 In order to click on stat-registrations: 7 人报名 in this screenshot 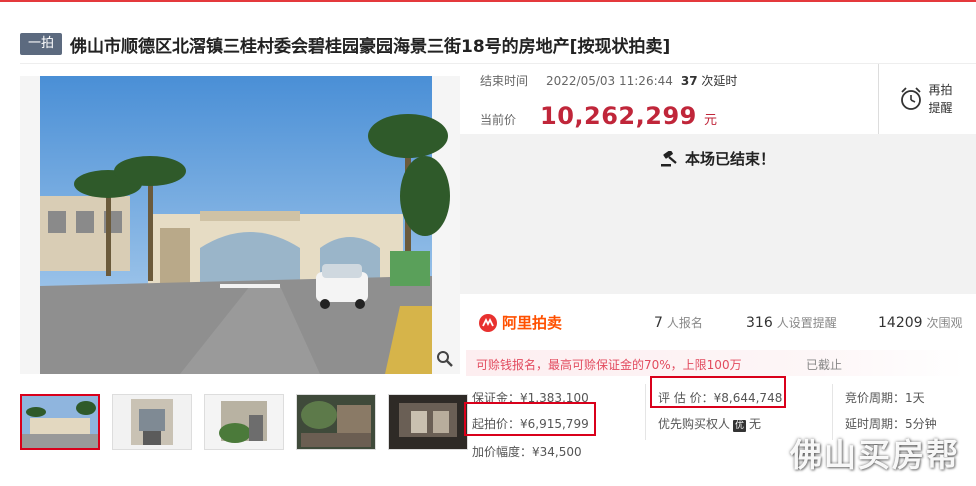, I will do `click(678, 322)`.